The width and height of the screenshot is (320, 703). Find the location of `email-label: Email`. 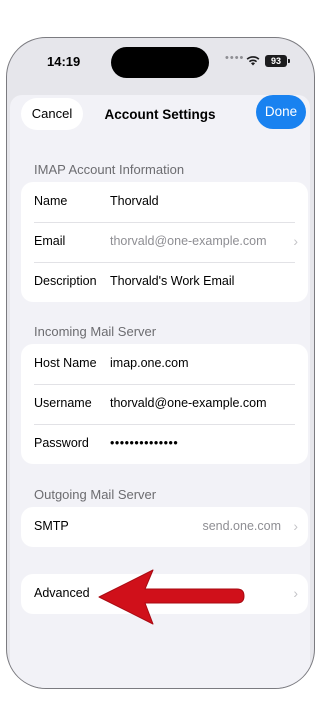

email-label: Email is located at coordinates (50, 241).